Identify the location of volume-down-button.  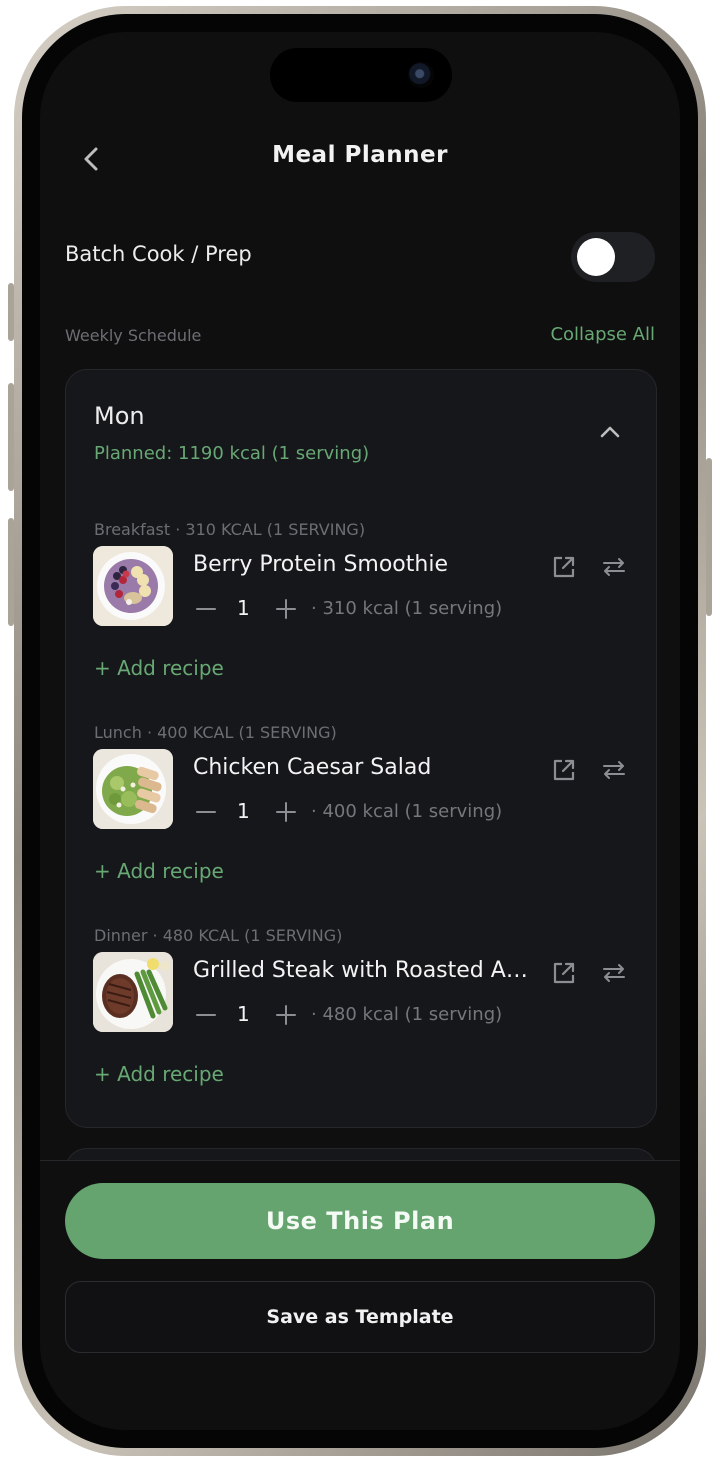
(11, 572).